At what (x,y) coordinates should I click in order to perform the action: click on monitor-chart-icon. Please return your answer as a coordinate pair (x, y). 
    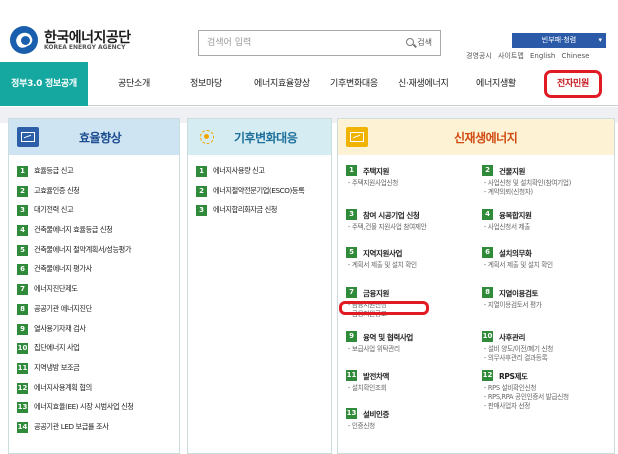
    Looking at the image, I should click on (28, 137).